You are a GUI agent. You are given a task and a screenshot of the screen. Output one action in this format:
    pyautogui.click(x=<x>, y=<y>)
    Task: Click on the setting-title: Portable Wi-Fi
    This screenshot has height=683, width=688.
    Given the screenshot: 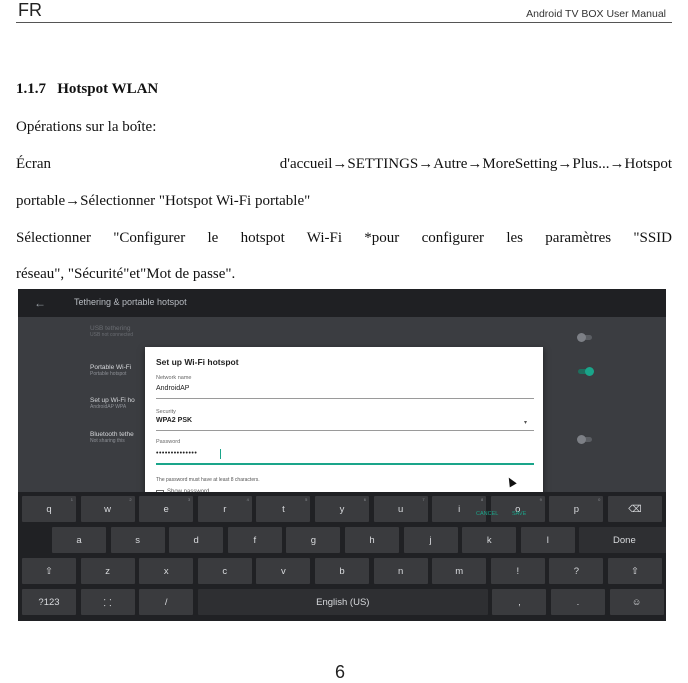 What is the action you would take?
    pyautogui.click(x=111, y=367)
    